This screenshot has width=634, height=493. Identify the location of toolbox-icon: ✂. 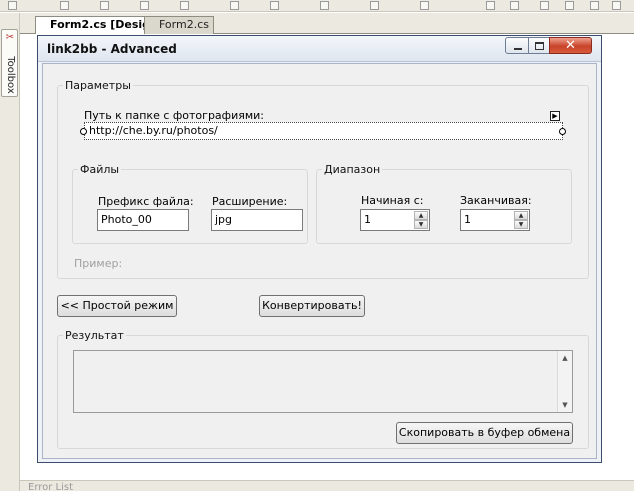
(10, 37).